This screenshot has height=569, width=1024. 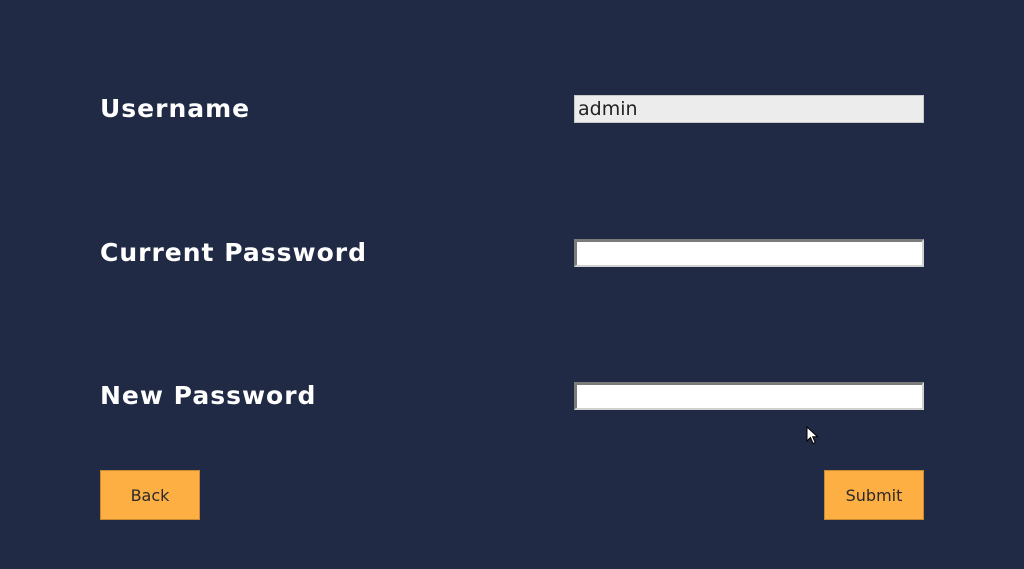 What do you see at coordinates (749, 396) in the screenshot?
I see `new-password-field` at bounding box center [749, 396].